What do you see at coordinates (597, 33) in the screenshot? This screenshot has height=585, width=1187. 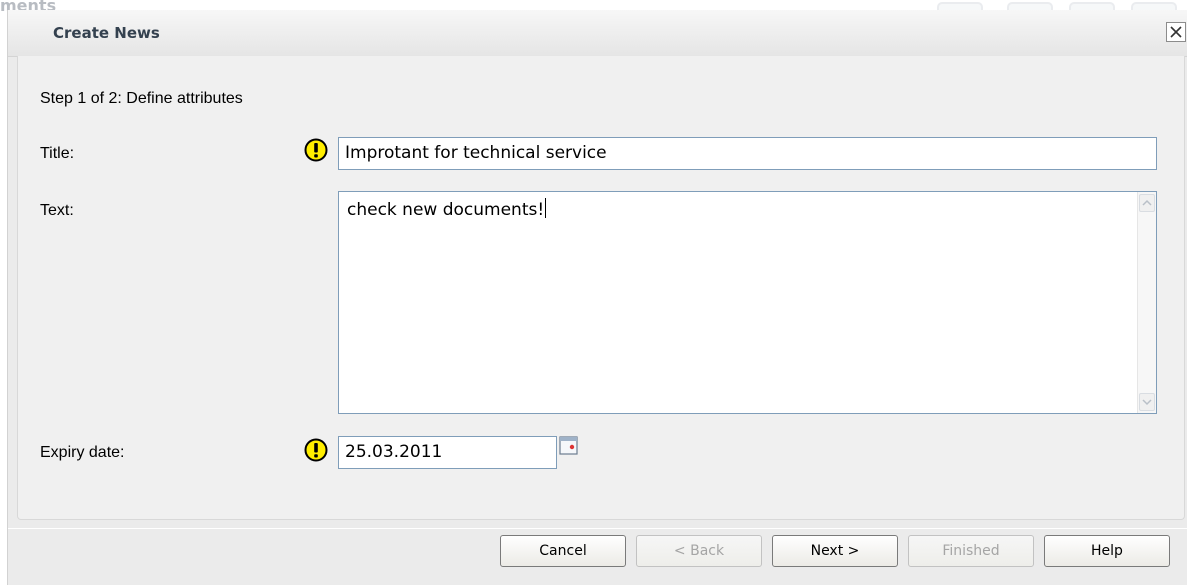 I see `dialog-titlebar: Create News` at bounding box center [597, 33].